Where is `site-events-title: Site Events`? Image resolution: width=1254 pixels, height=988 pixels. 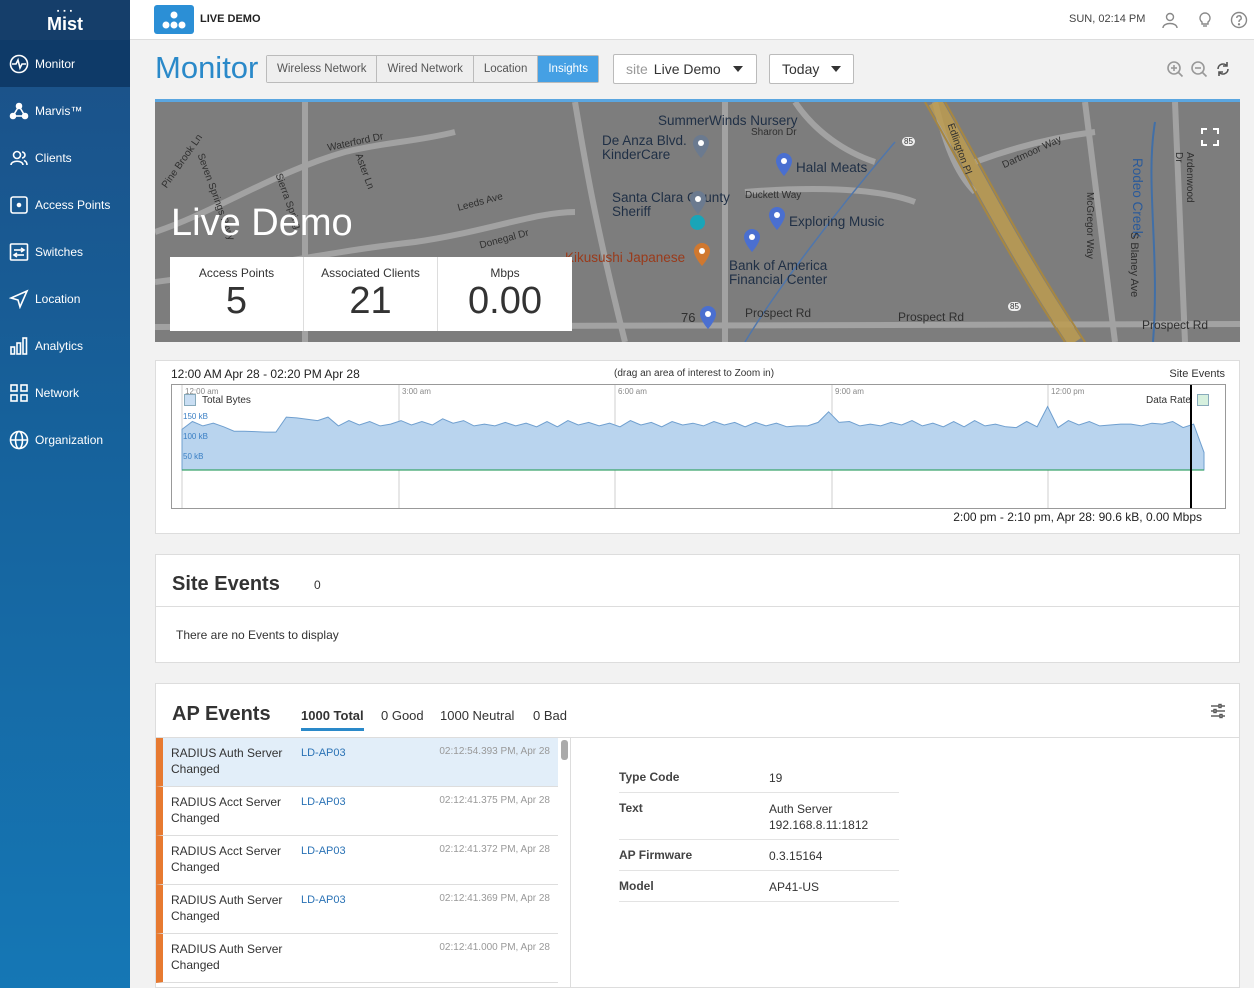 site-events-title: Site Events is located at coordinates (226, 584).